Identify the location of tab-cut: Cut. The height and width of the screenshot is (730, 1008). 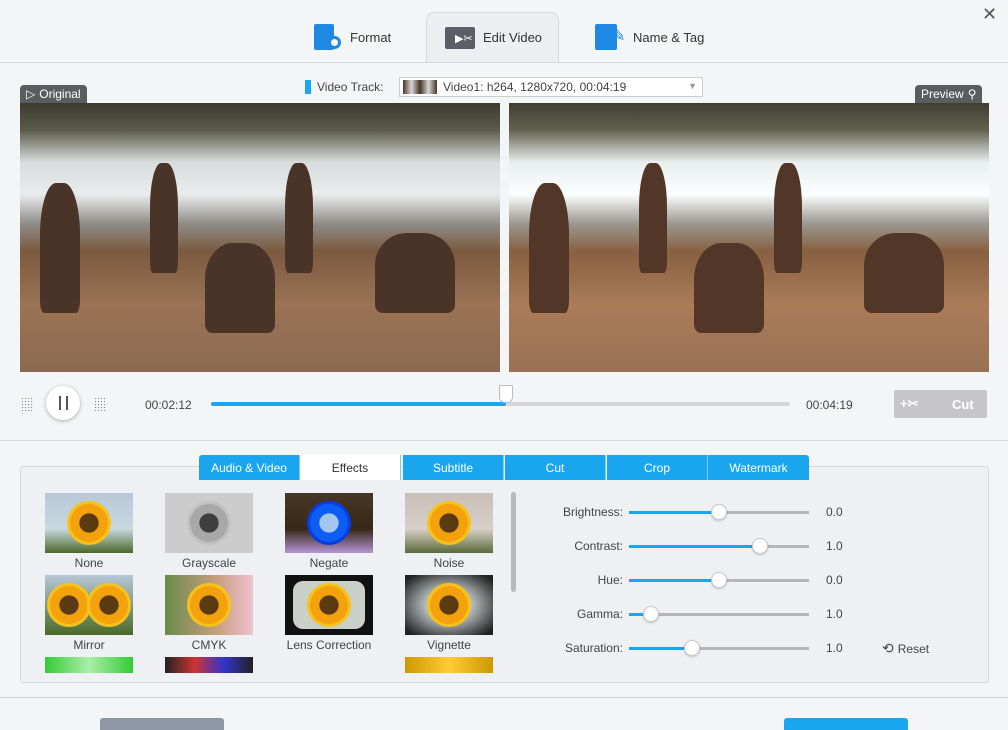
(555, 467).